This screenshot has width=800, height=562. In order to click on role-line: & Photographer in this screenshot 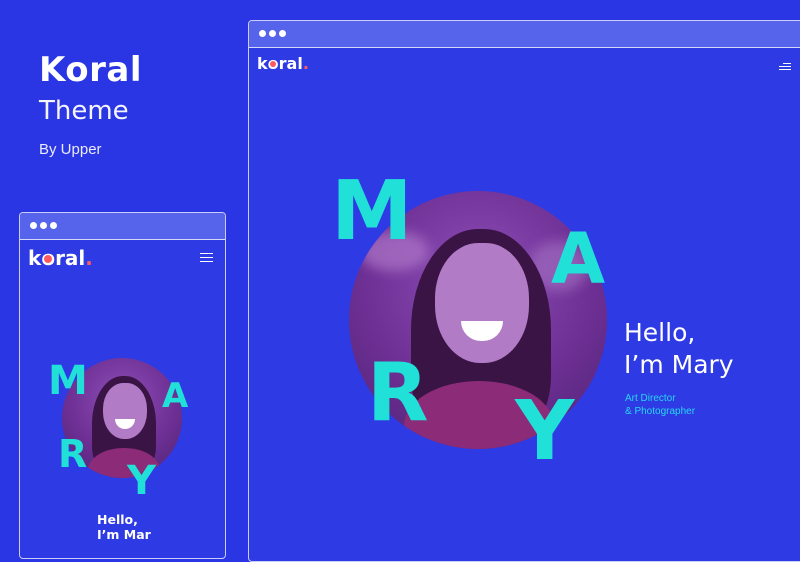, I will do `click(660, 411)`.